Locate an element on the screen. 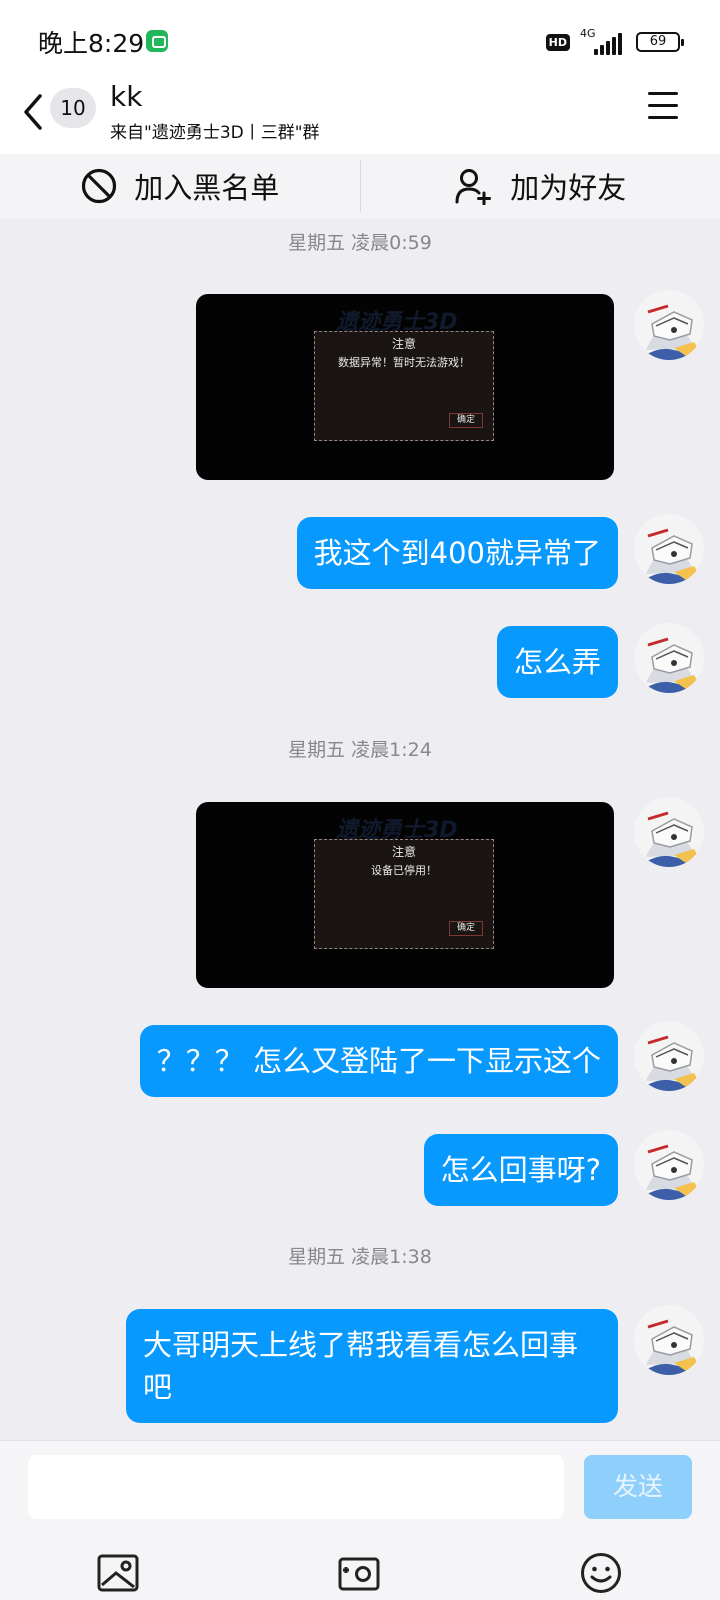 Image resolution: width=720 pixels, height=1600 pixels. add-friend-button: 加为好友 is located at coordinates (540, 186).